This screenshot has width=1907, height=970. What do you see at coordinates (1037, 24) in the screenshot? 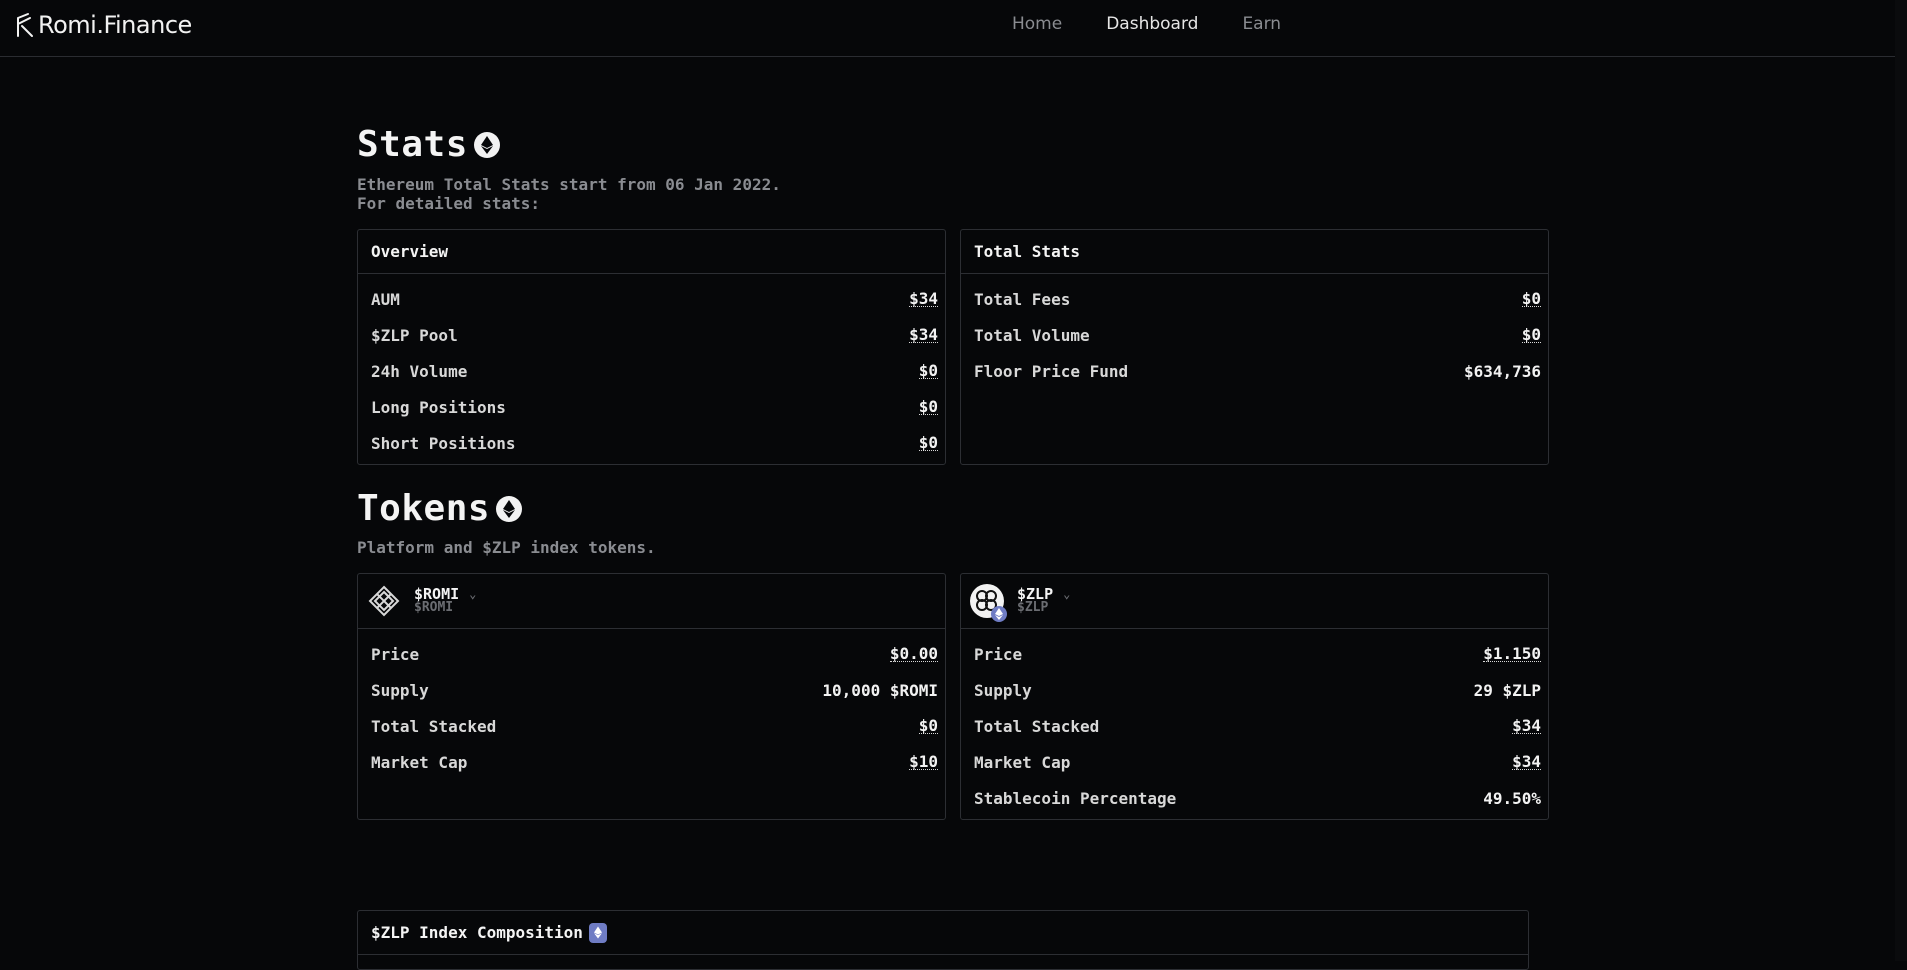
I see `nav-home: Home` at bounding box center [1037, 24].